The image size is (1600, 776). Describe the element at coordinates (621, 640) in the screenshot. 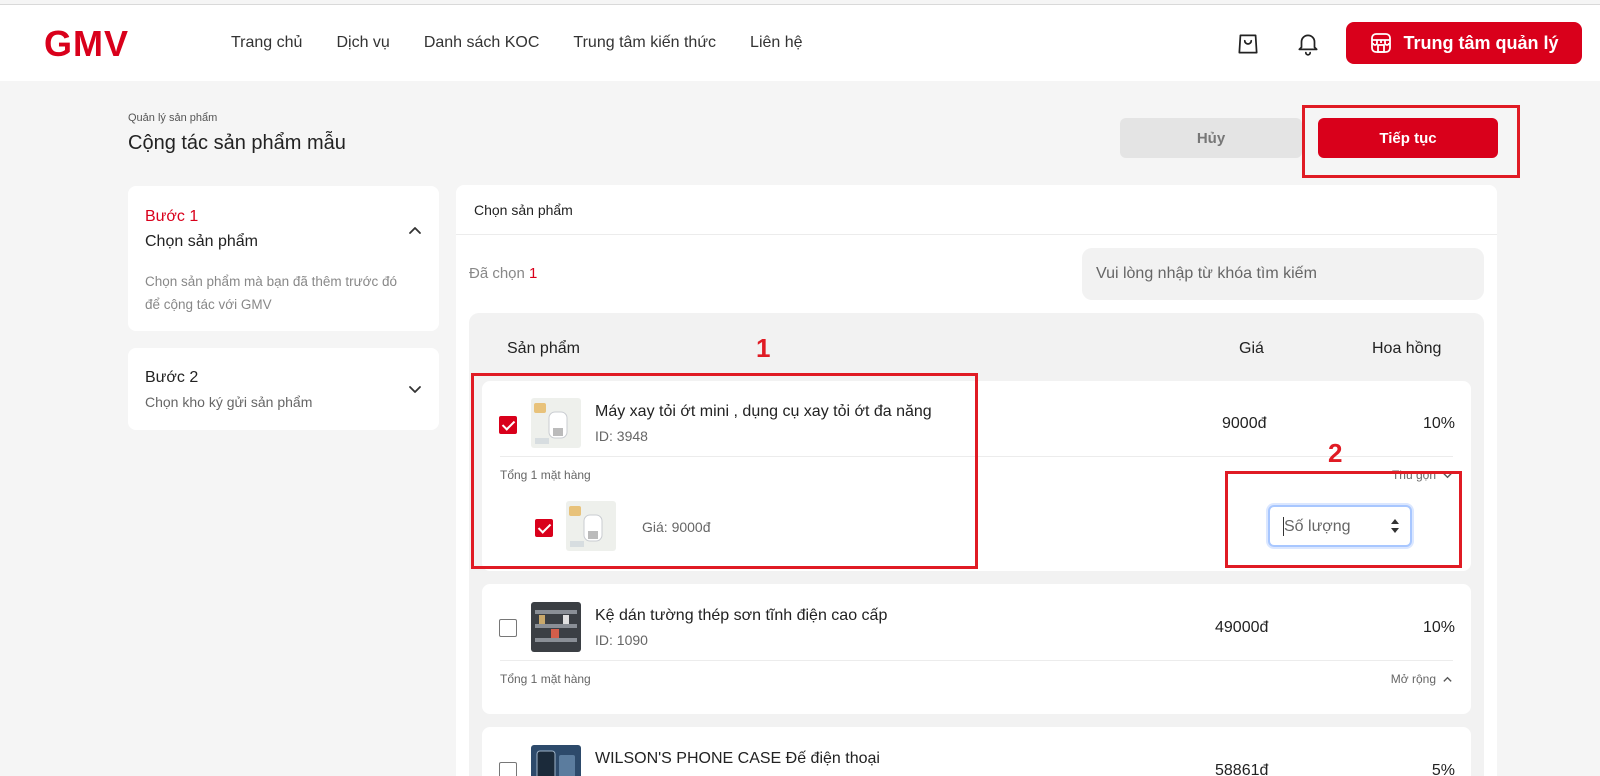

I see `product-id: ID: 1090` at that location.